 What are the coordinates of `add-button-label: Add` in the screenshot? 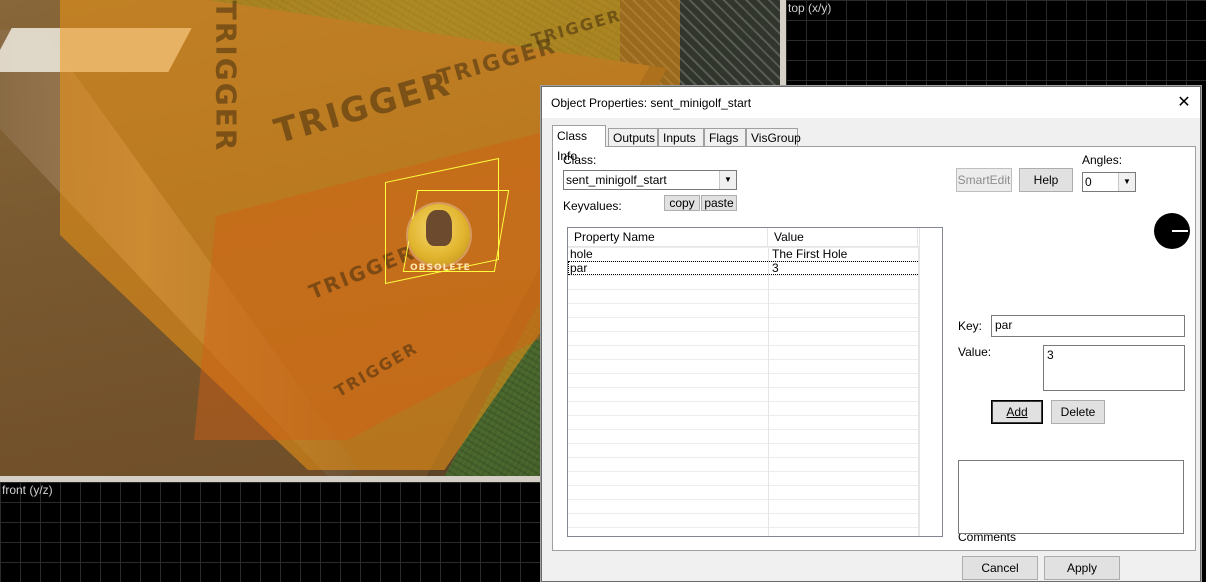 It's located at (1017, 412).